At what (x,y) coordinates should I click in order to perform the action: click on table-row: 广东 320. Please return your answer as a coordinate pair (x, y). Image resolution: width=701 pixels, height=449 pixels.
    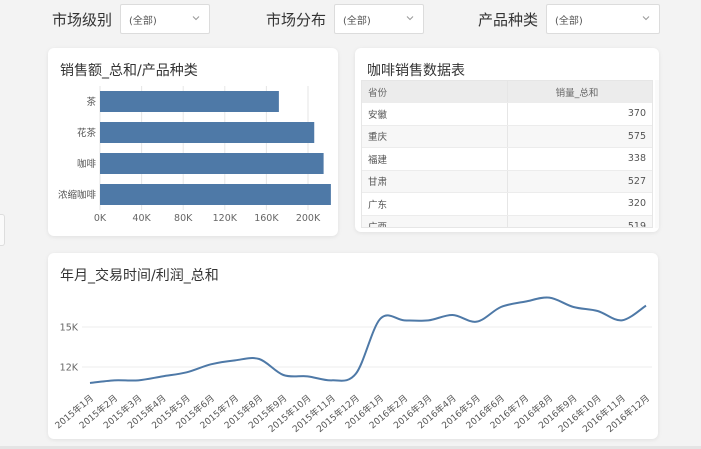
    Looking at the image, I should click on (507, 204).